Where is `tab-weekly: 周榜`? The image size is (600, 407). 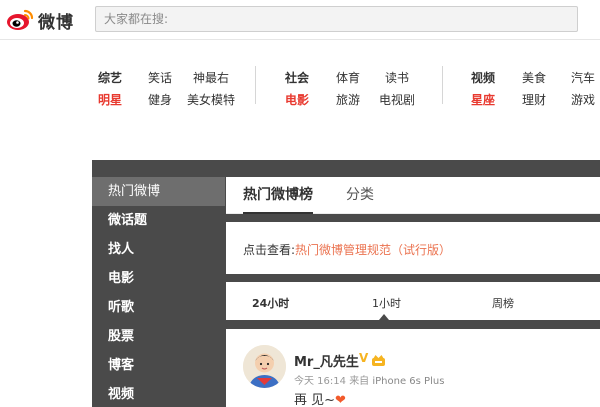 tab-weekly: 周榜 is located at coordinates (503, 303).